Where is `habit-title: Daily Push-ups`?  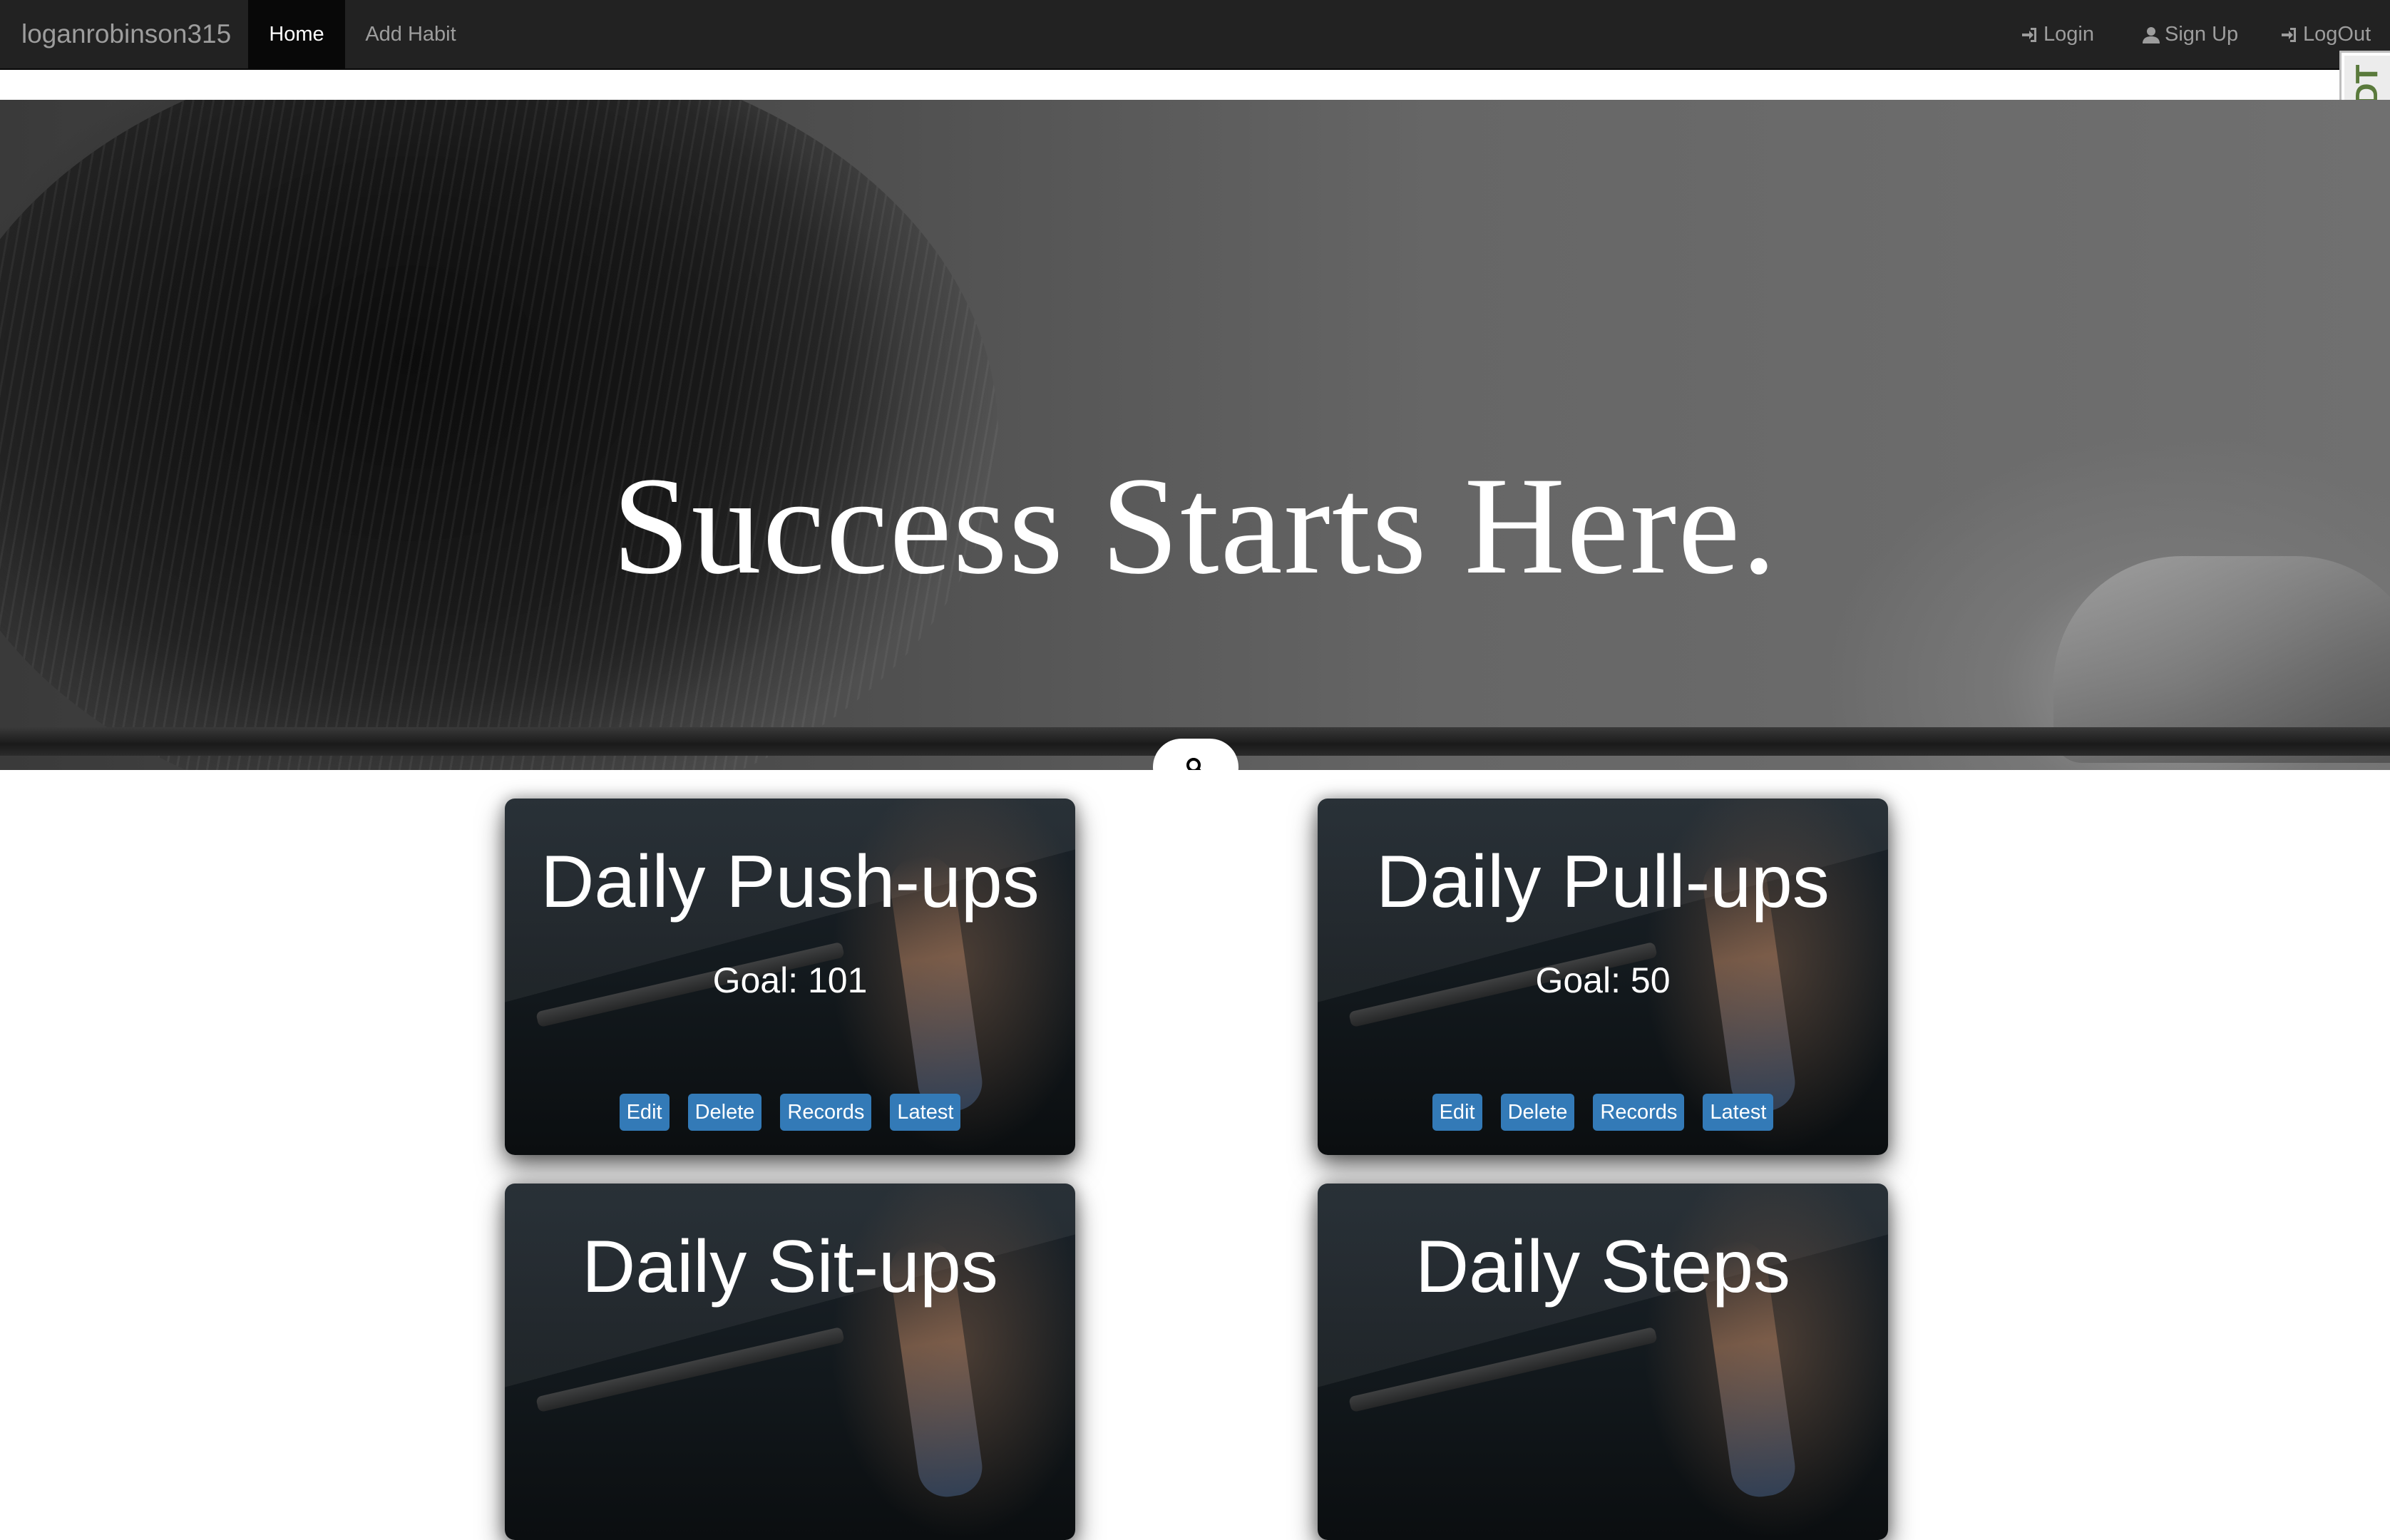
habit-title: Daily Push-ups is located at coordinates (790, 882).